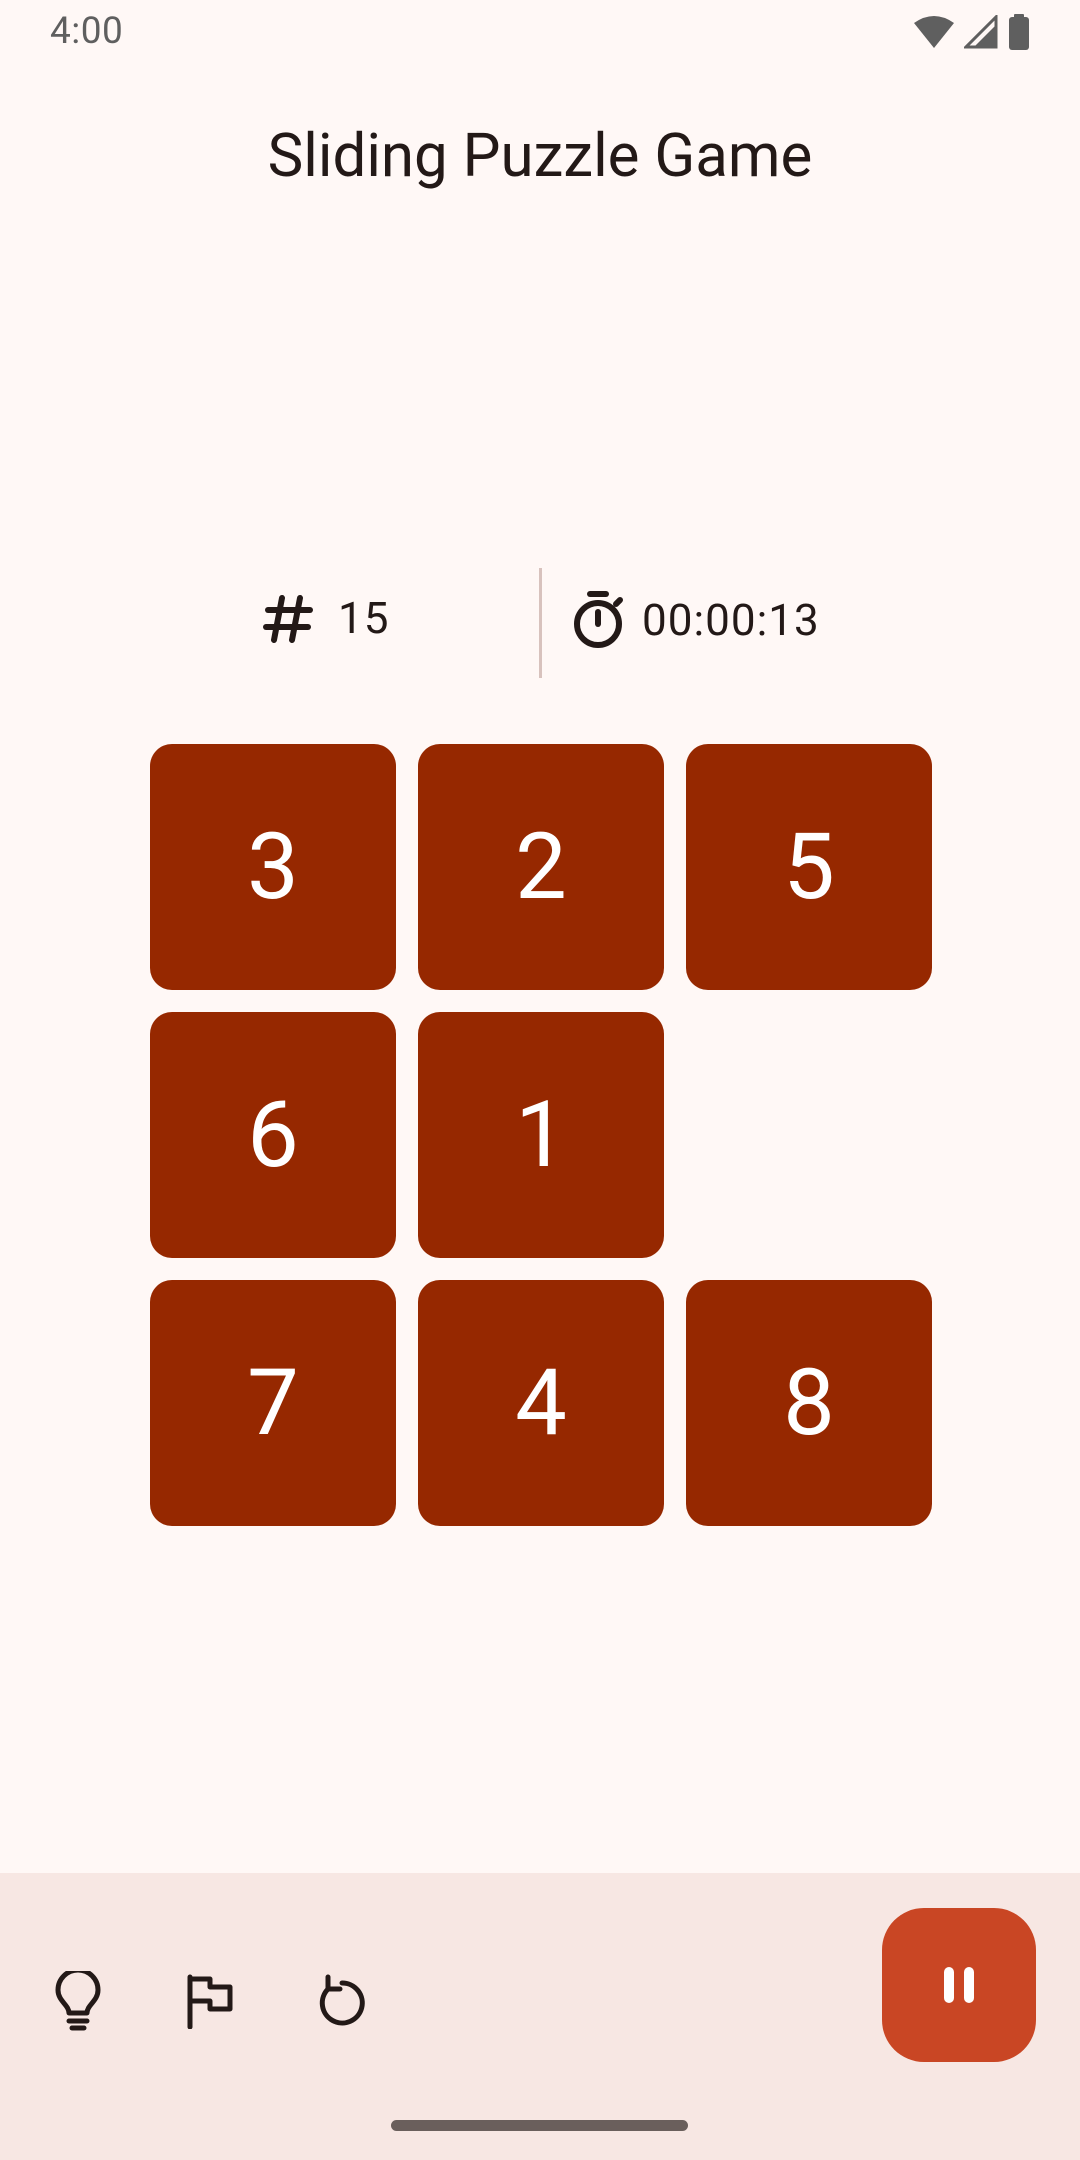 Image resolution: width=1080 pixels, height=2160 pixels. What do you see at coordinates (324, 618) in the screenshot?
I see `moves-counter: 15` at bounding box center [324, 618].